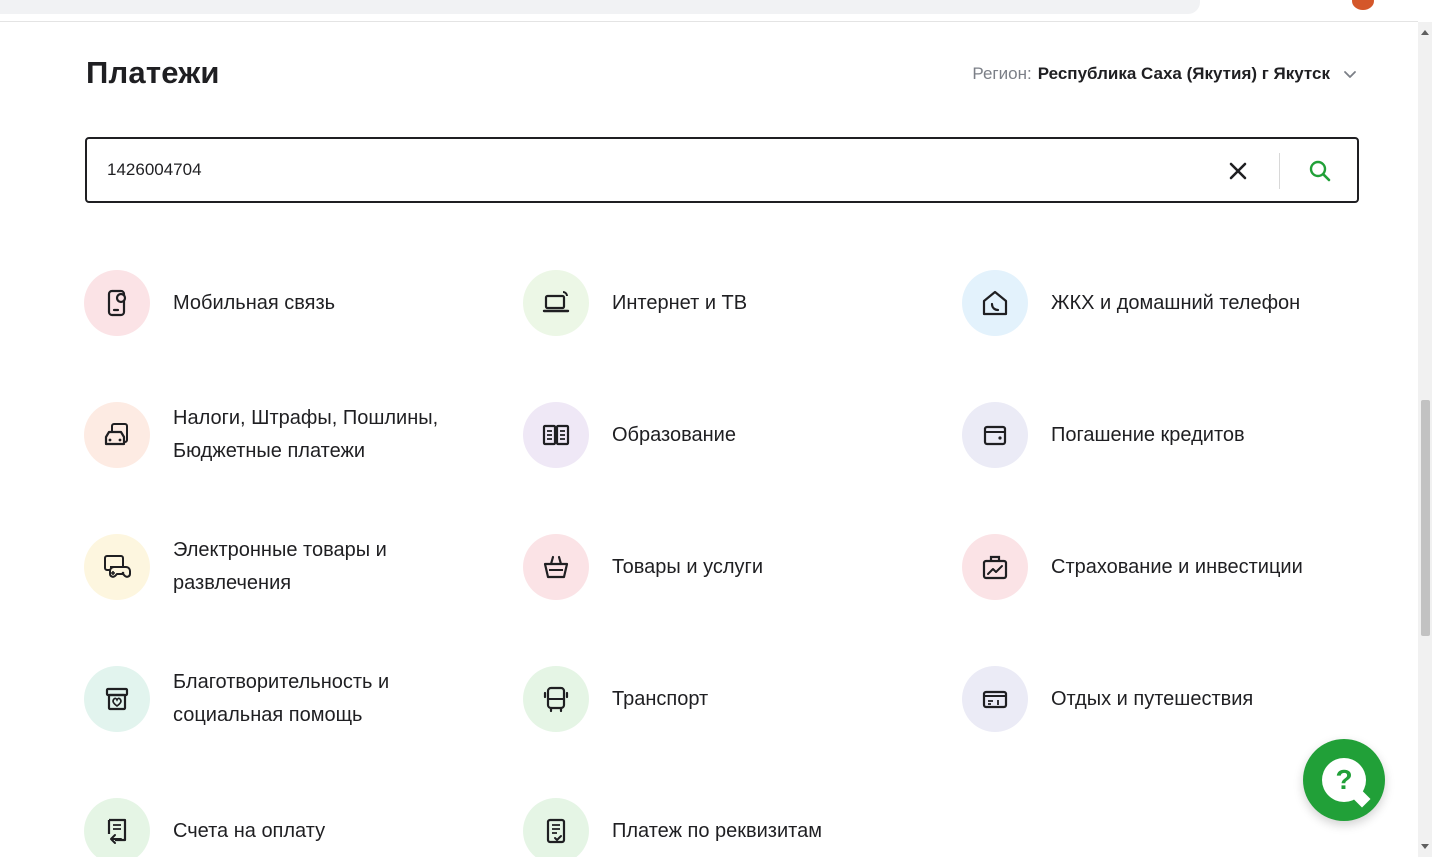  I want to click on category-label: Погашение кредитов, so click(1148, 434).